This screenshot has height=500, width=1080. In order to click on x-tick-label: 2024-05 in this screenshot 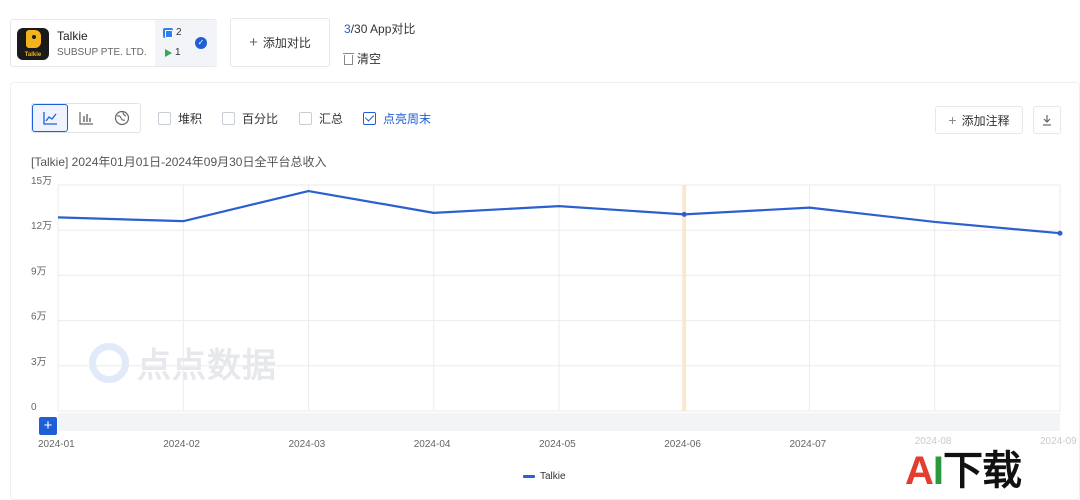, I will do `click(557, 444)`.